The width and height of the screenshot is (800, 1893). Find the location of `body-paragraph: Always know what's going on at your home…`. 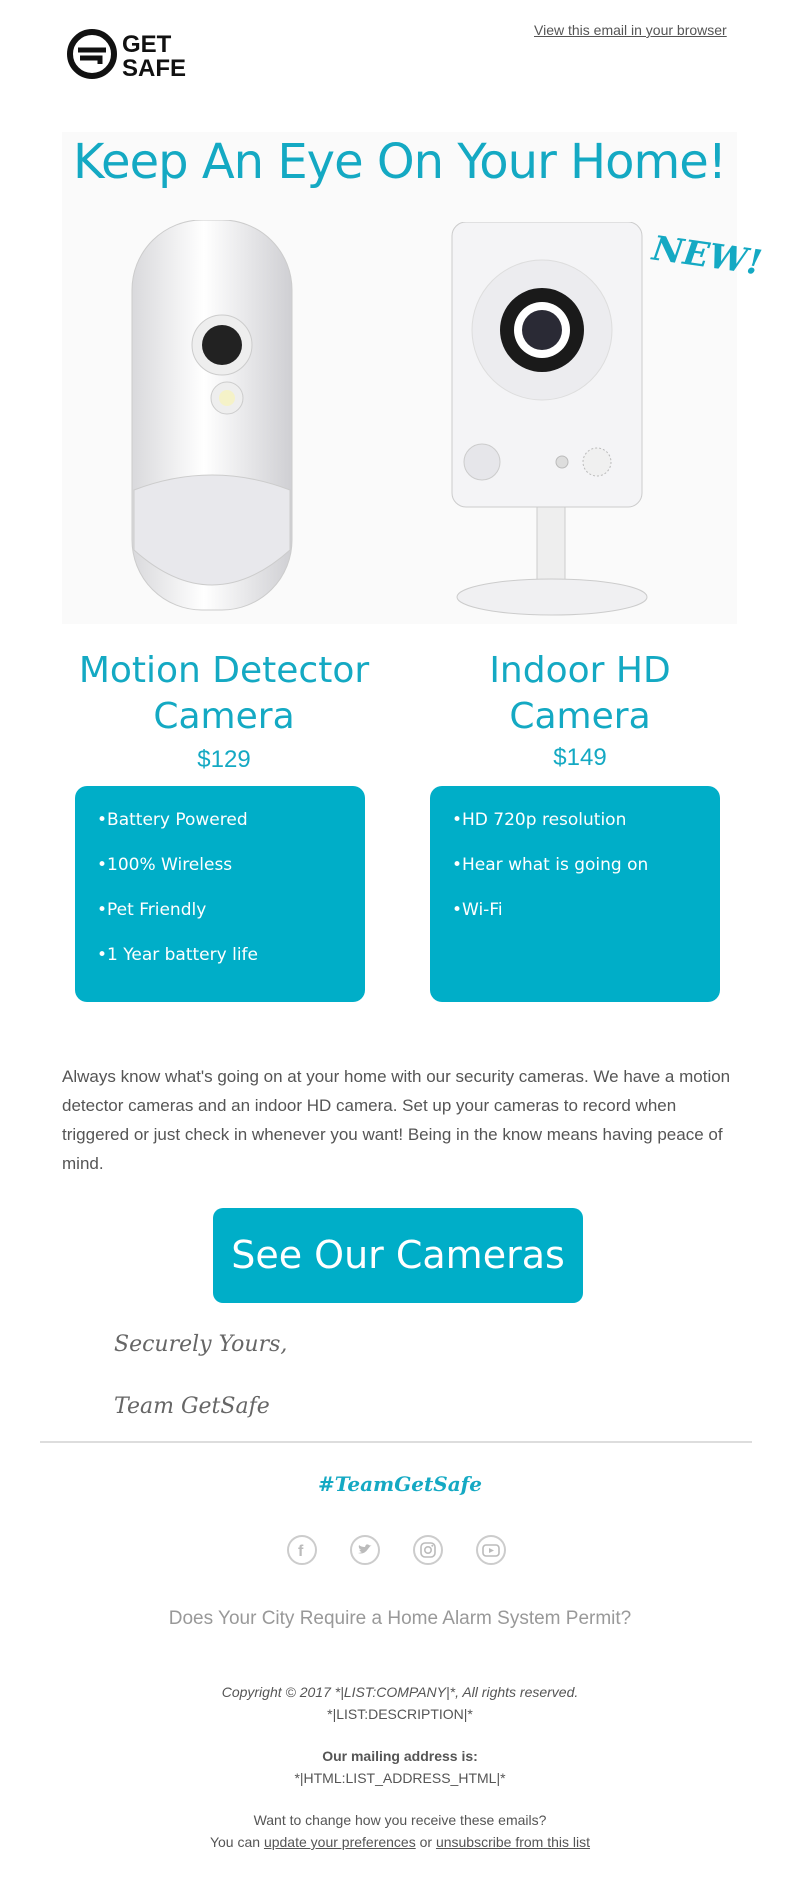

body-paragraph: Always know what's going on at your home… is located at coordinates (396, 1120).